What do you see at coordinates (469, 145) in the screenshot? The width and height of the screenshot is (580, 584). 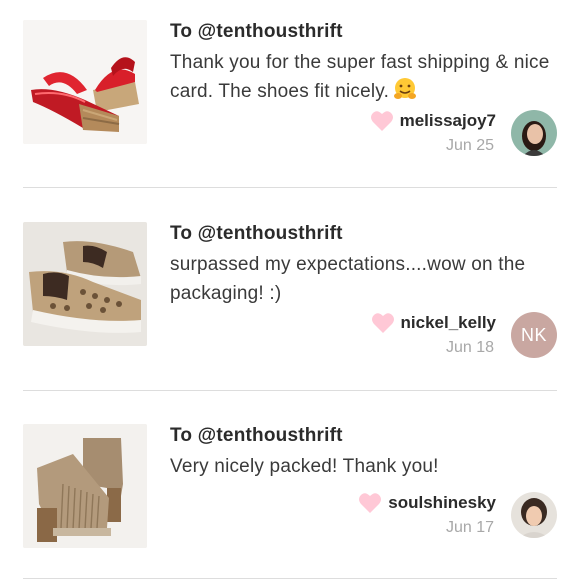 I see `review-date: Jun 25` at bounding box center [469, 145].